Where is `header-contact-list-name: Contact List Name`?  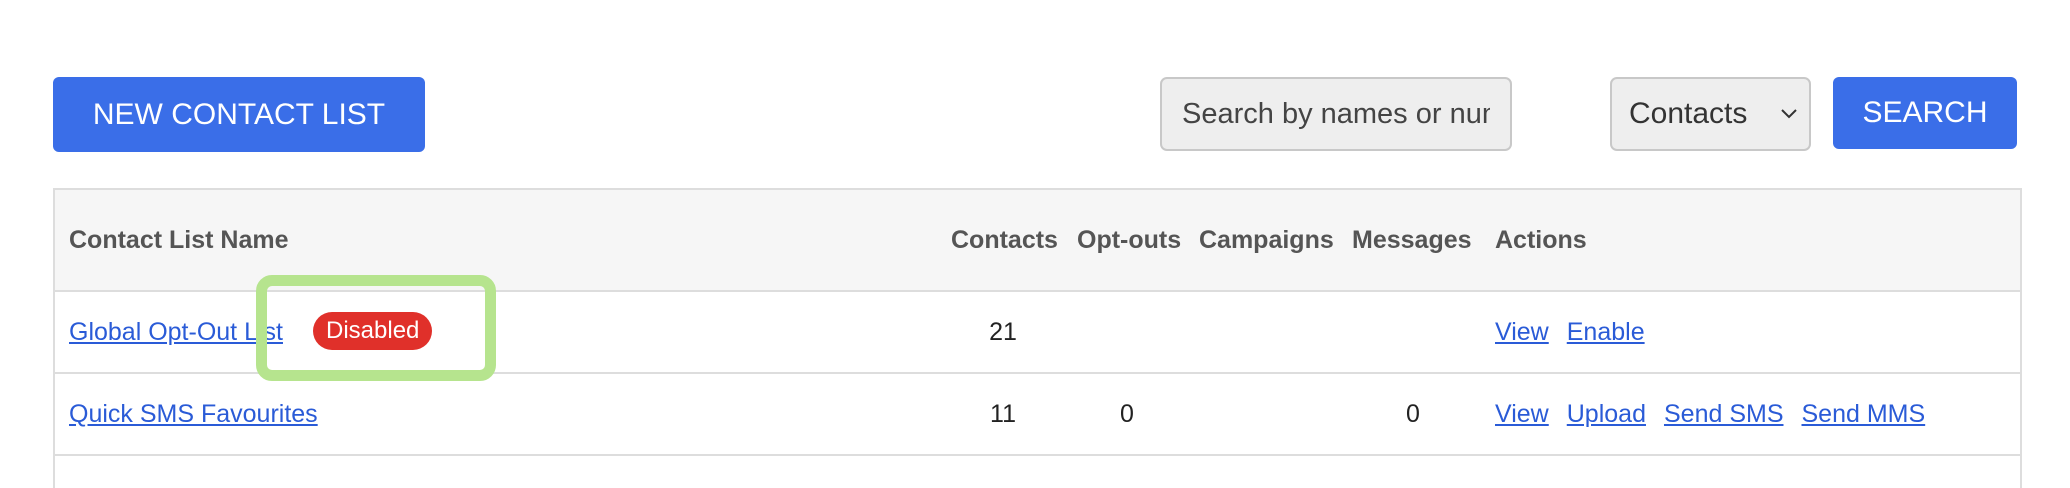 header-contact-list-name: Contact List Name is located at coordinates (179, 240).